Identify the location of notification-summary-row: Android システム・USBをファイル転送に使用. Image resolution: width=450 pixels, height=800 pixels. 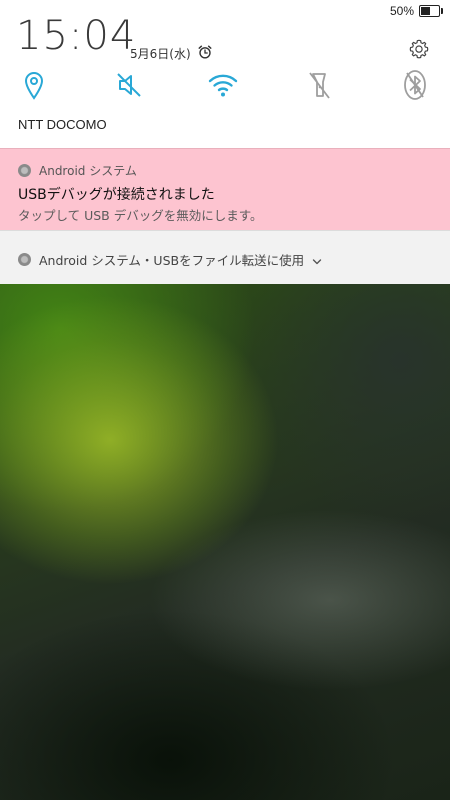
(170, 259).